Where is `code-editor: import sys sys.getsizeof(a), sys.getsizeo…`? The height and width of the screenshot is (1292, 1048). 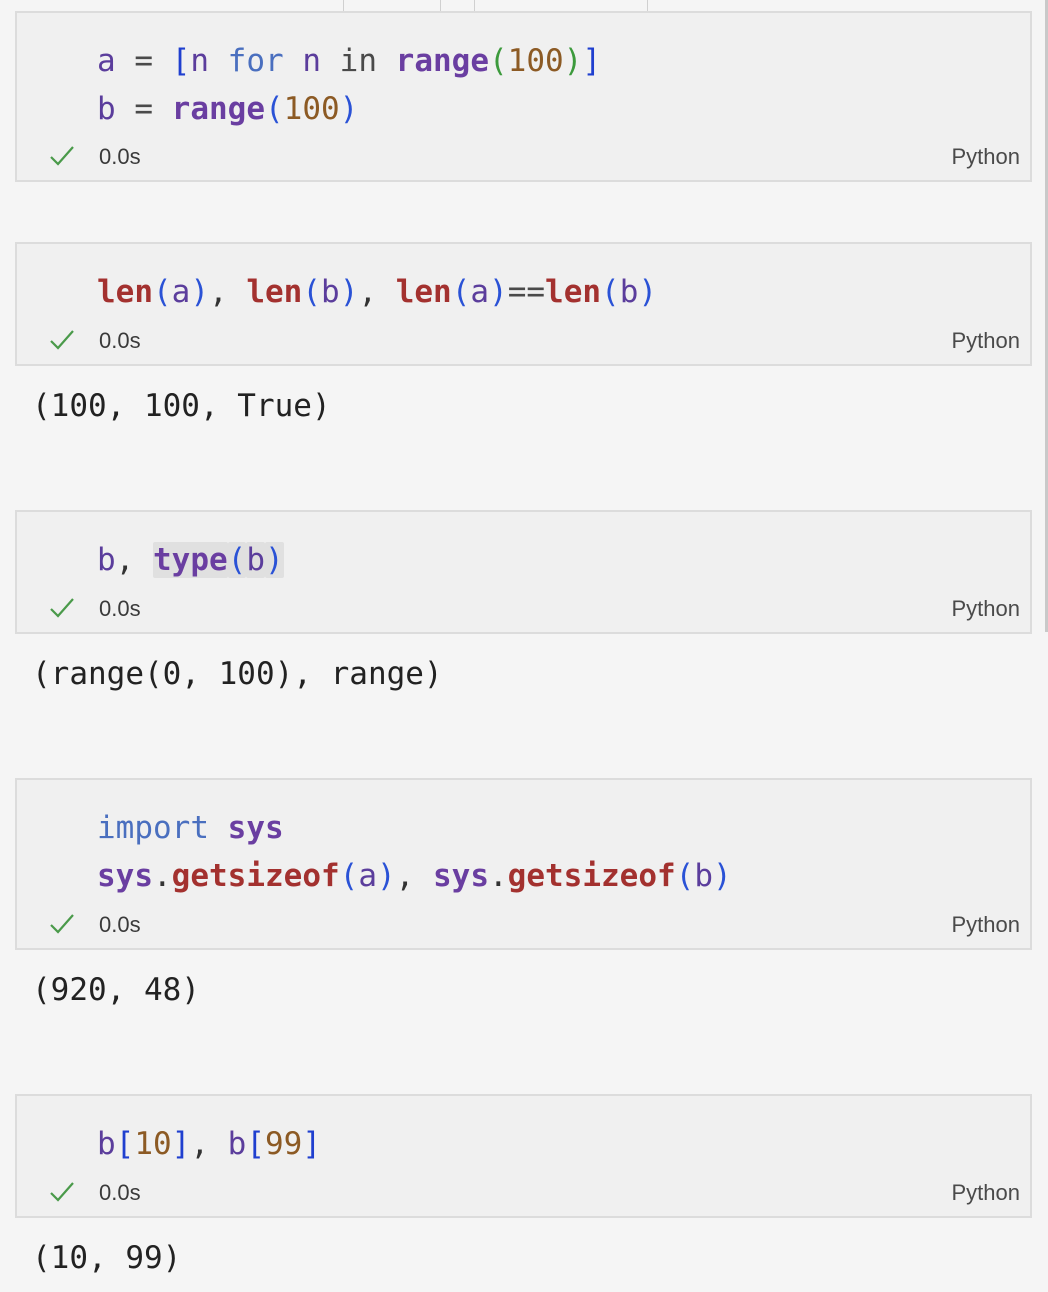 code-editor: import sys sys.getsizeof(a), sys.getsizeo… is located at coordinates (414, 852).